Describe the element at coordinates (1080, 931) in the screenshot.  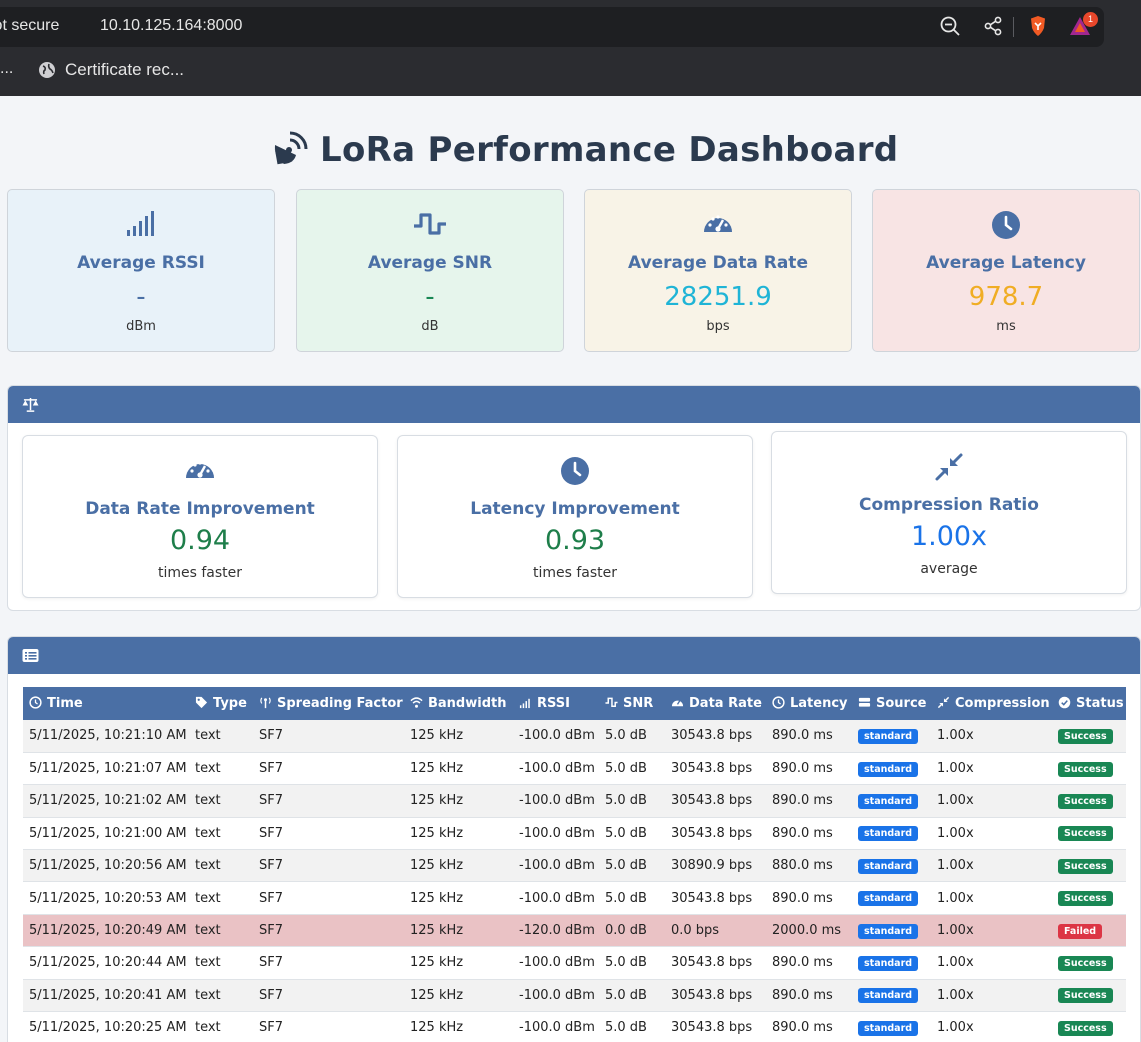
I see `status-badge: Failed` at that location.